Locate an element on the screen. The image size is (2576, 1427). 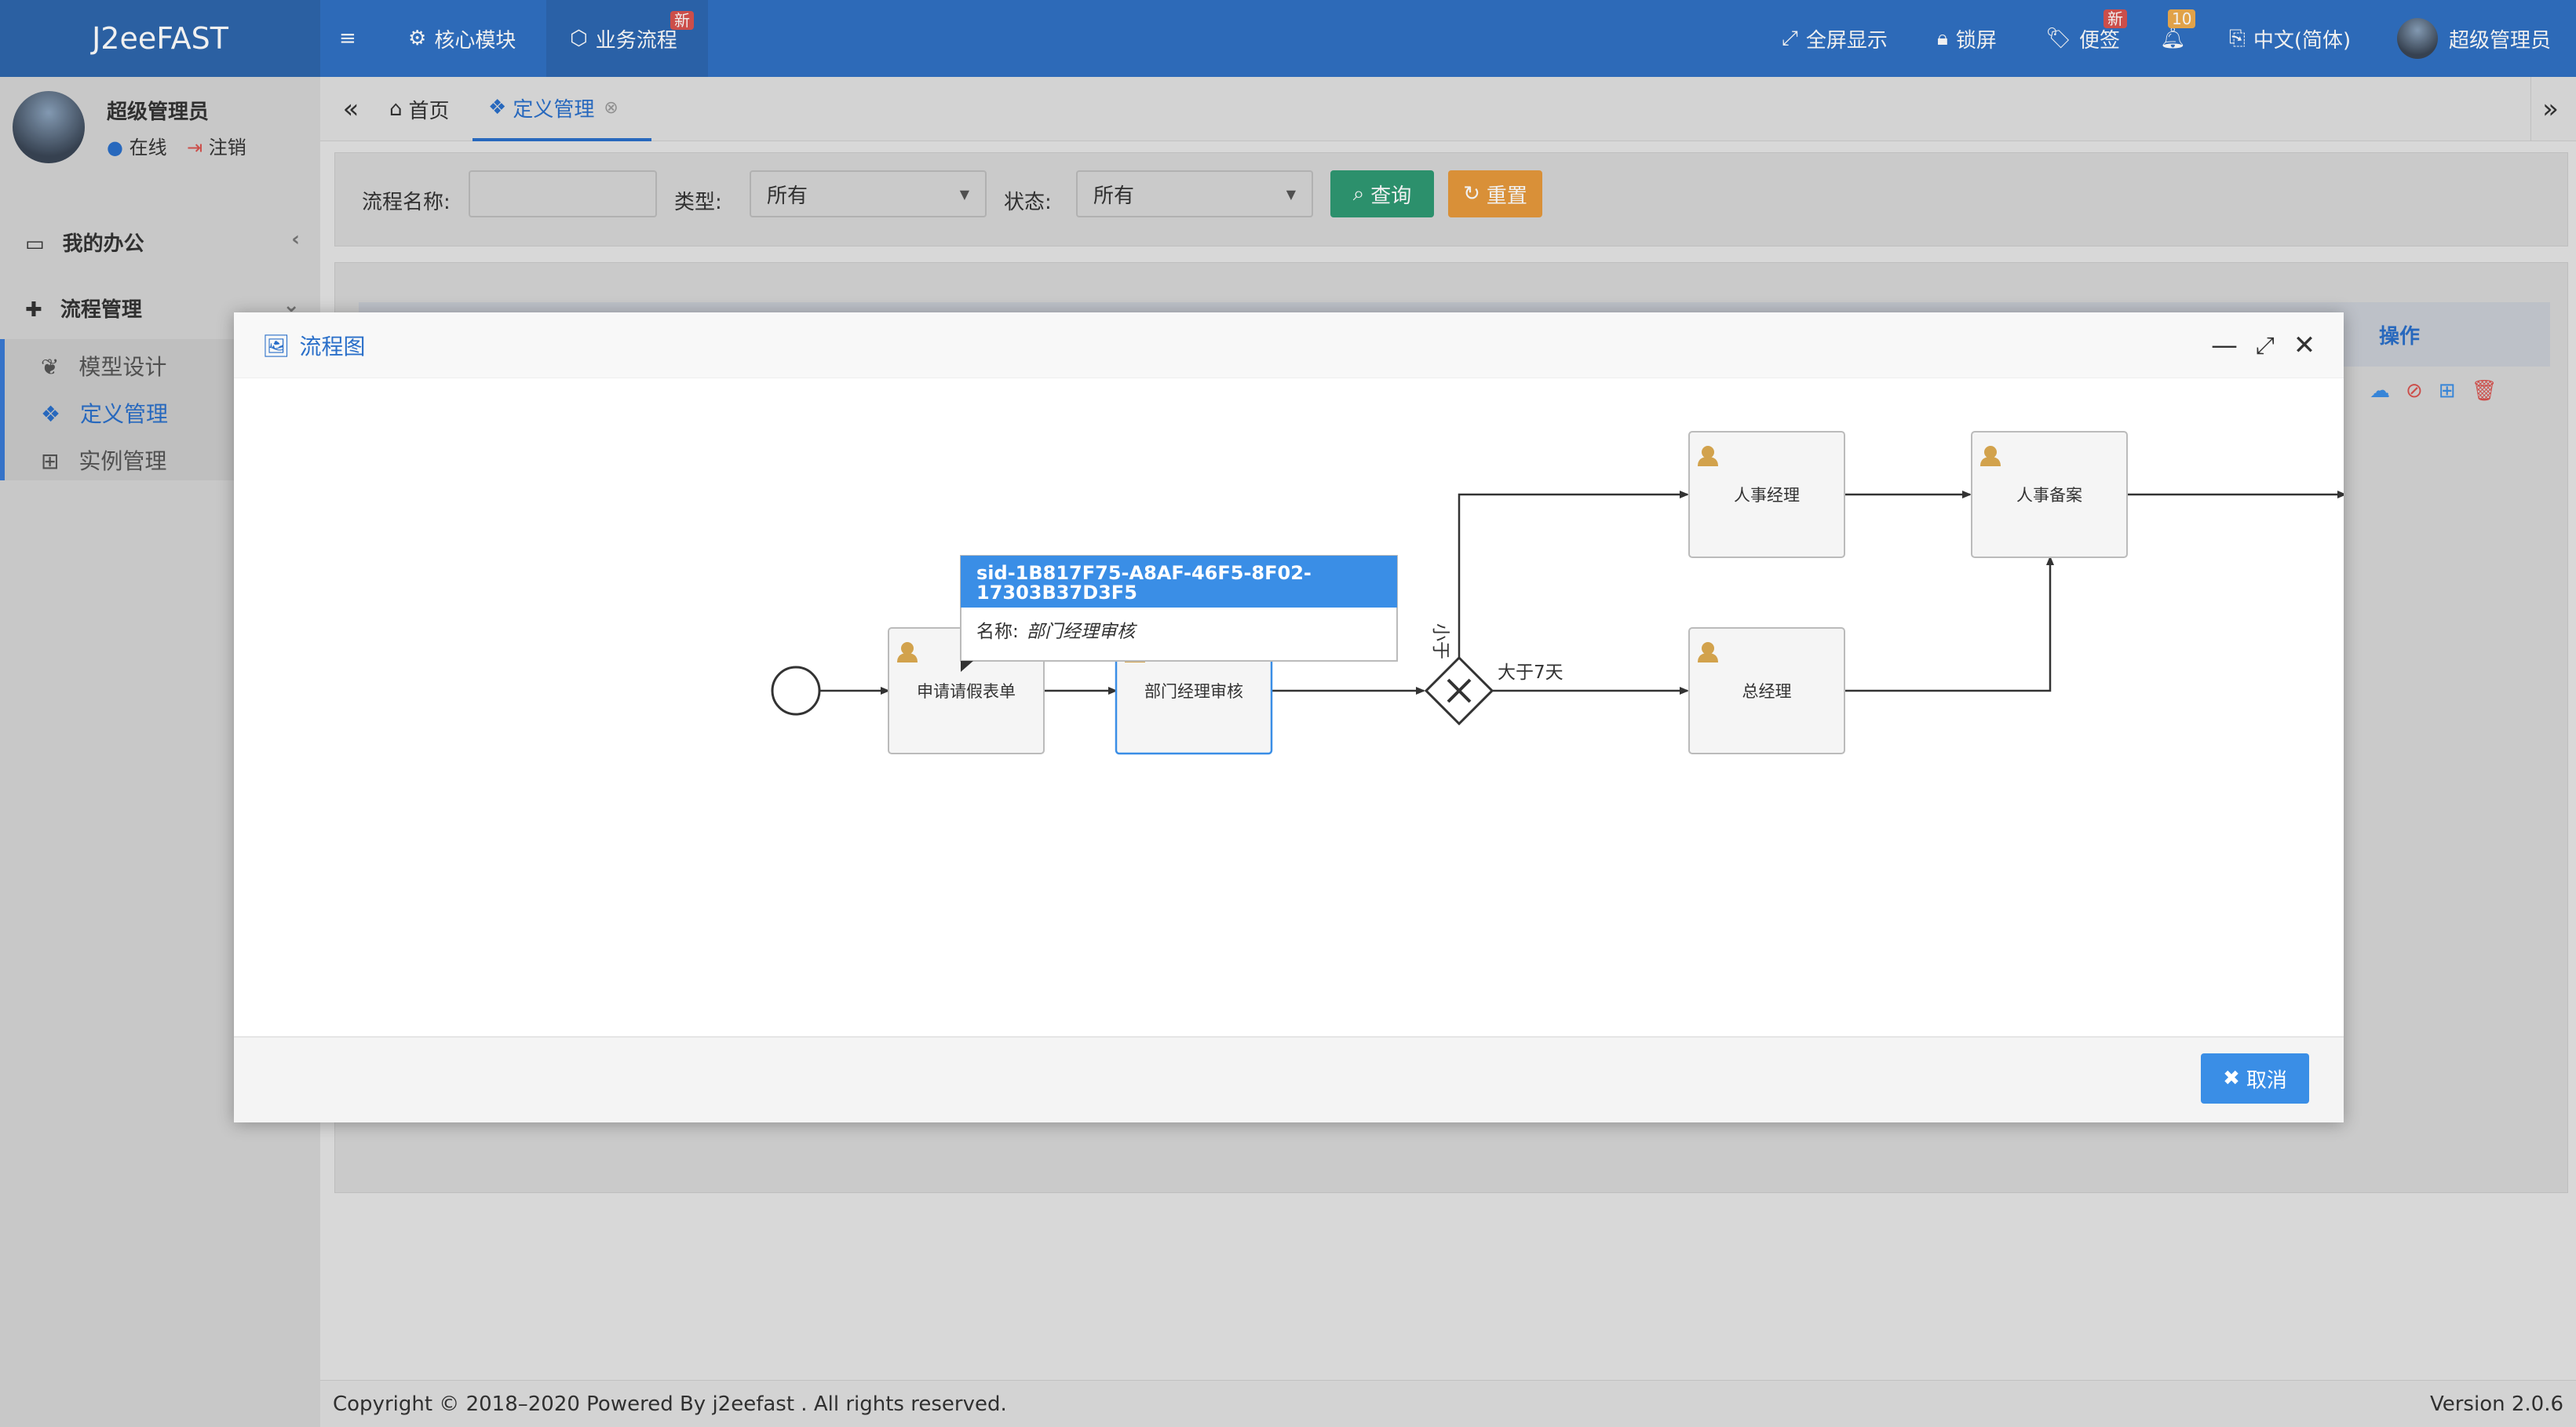
task-label: 总经理 is located at coordinates (1767, 691).